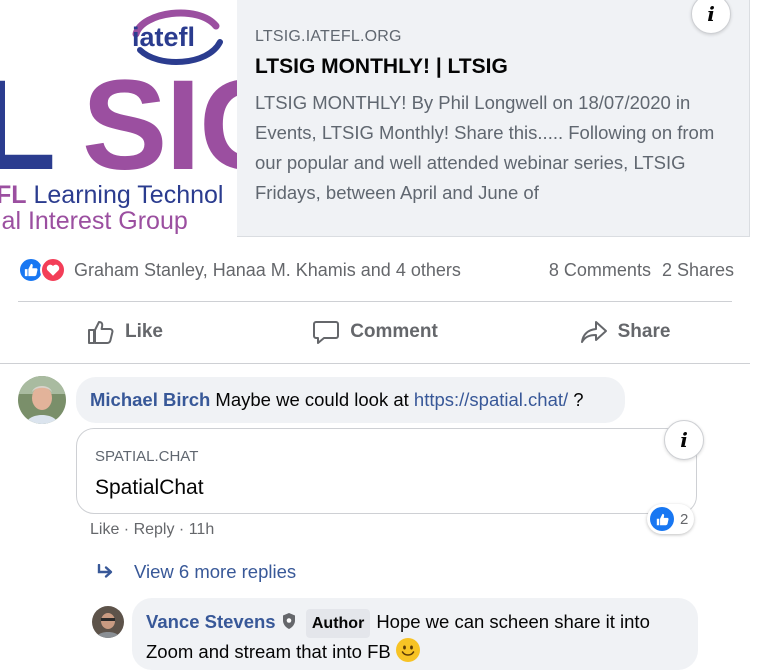 The height and width of the screenshot is (670, 757). What do you see at coordinates (375, 363) in the screenshot?
I see `actions-divider` at bounding box center [375, 363].